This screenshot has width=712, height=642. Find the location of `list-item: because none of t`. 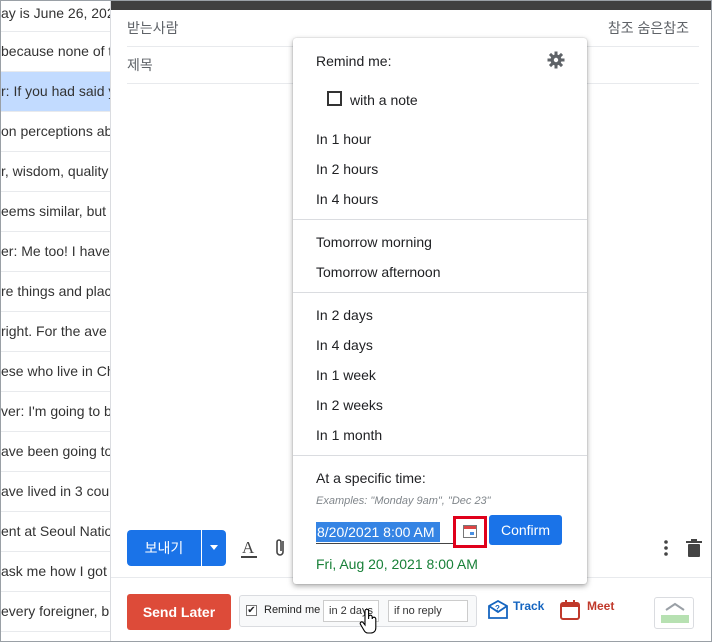

list-item: because none of t is located at coordinates (55, 52).